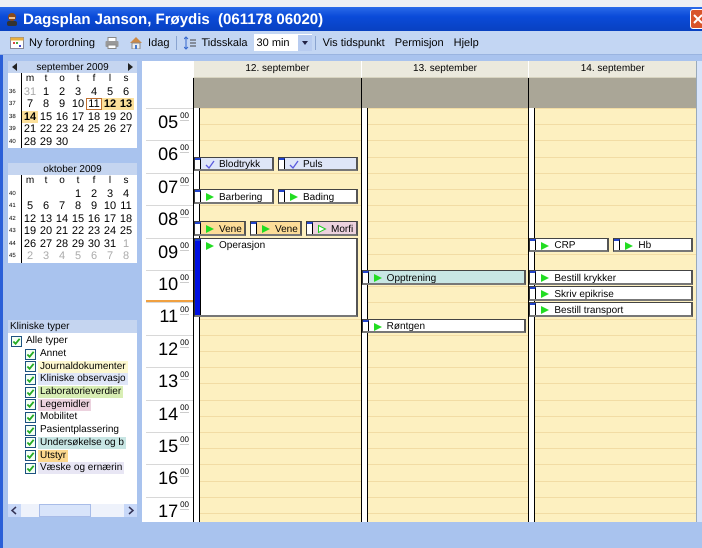 This screenshot has height=548, width=702. What do you see at coordinates (611, 293) in the screenshot?
I see `appointment: Skriv epikrise` at bounding box center [611, 293].